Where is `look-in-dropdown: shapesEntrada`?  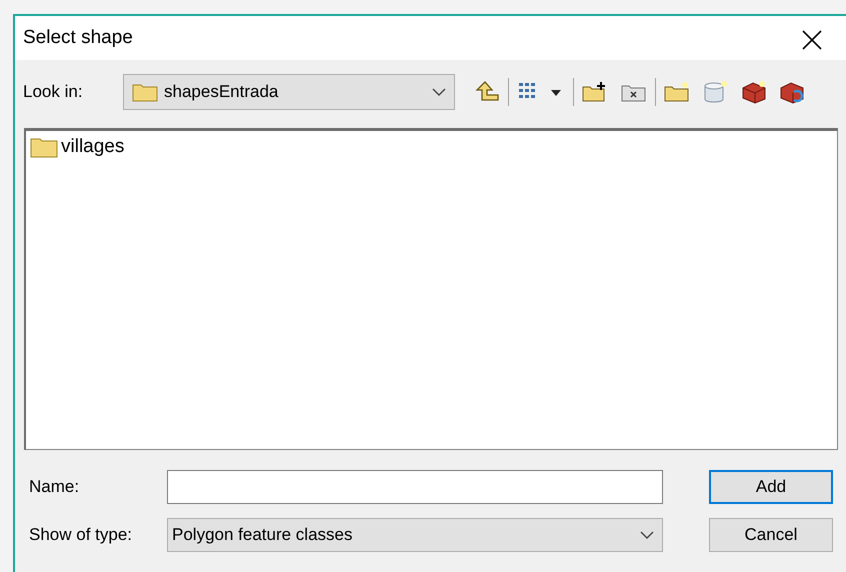
look-in-dropdown: shapesEntrada is located at coordinates (289, 92).